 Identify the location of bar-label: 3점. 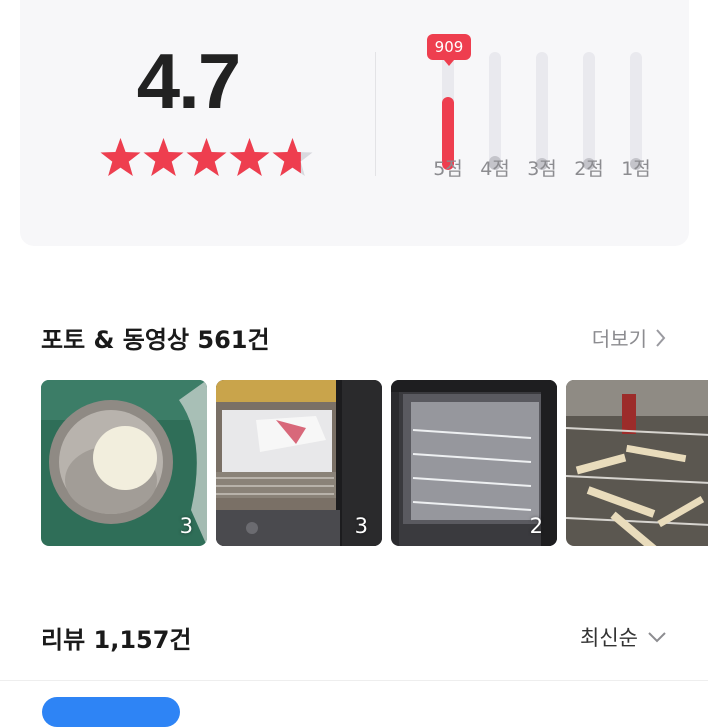
(542, 169).